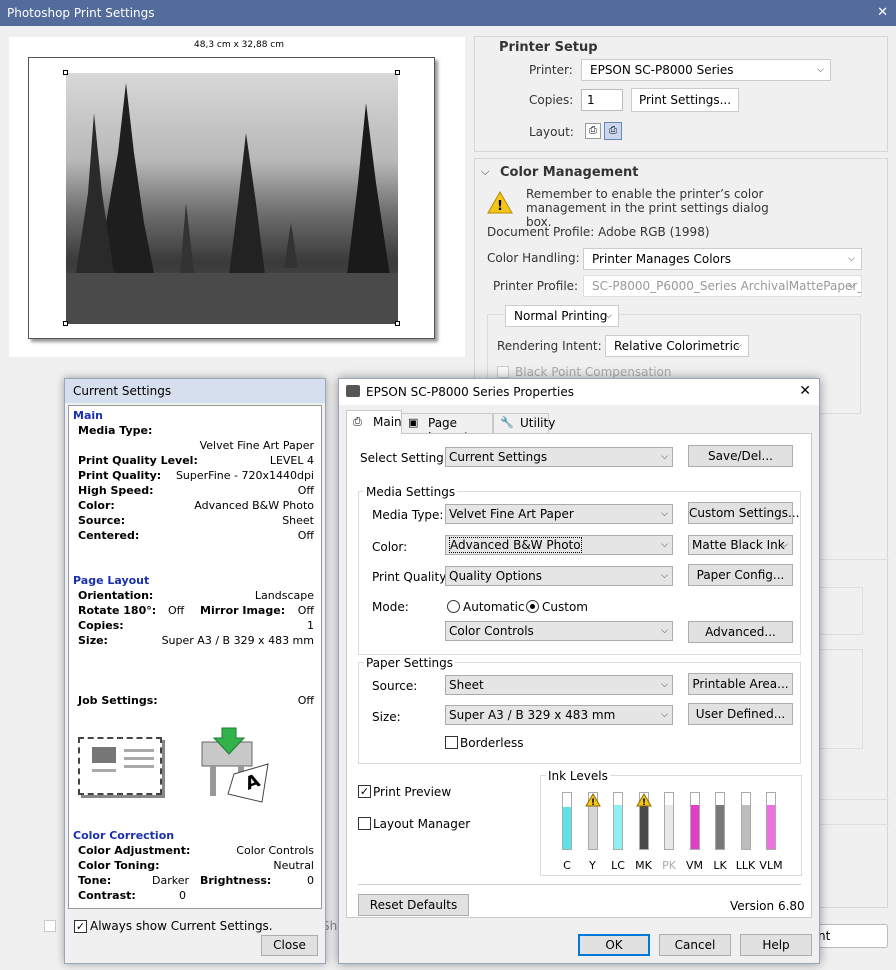  I want to click on resize-handle-br, so click(397, 323).